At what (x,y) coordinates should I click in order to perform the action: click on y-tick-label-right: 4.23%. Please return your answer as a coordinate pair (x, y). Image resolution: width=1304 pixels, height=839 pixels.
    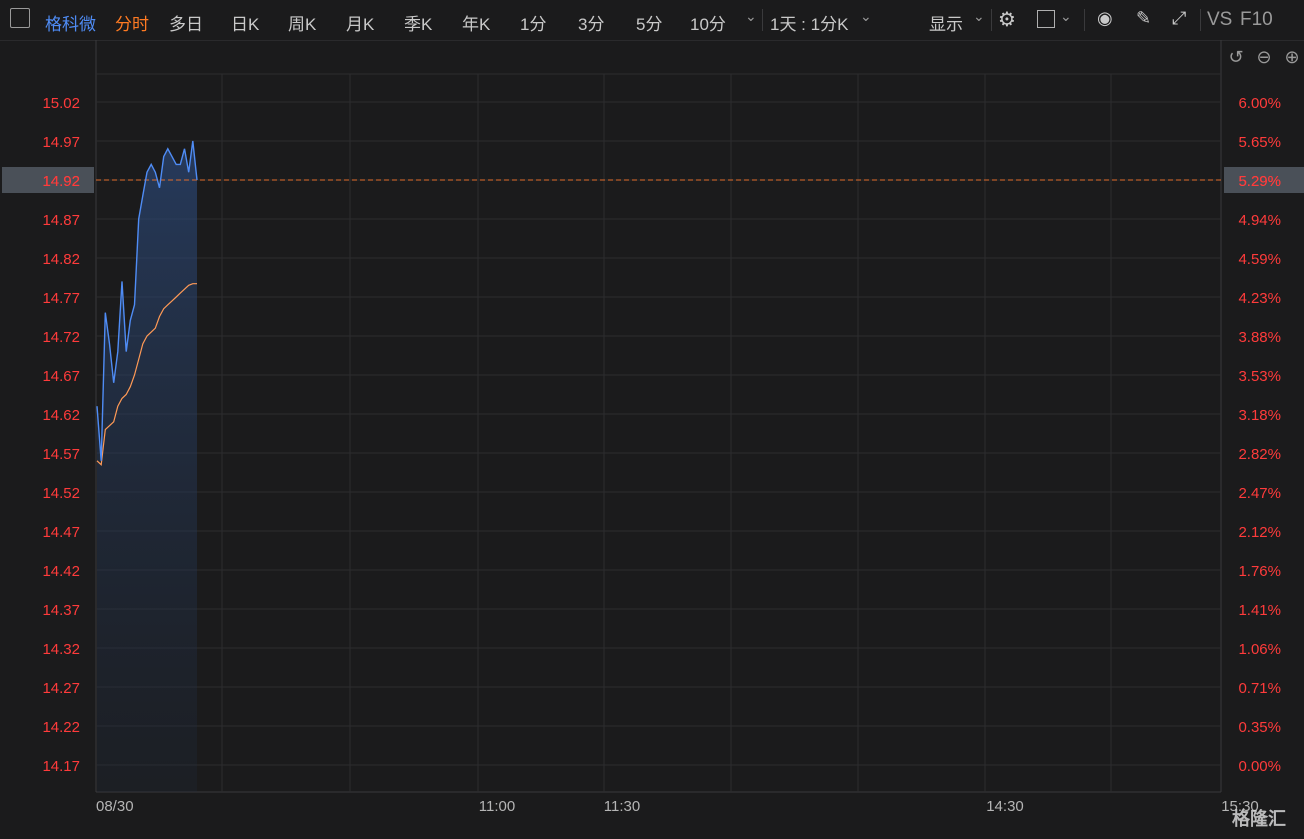
    Looking at the image, I should click on (1259, 298).